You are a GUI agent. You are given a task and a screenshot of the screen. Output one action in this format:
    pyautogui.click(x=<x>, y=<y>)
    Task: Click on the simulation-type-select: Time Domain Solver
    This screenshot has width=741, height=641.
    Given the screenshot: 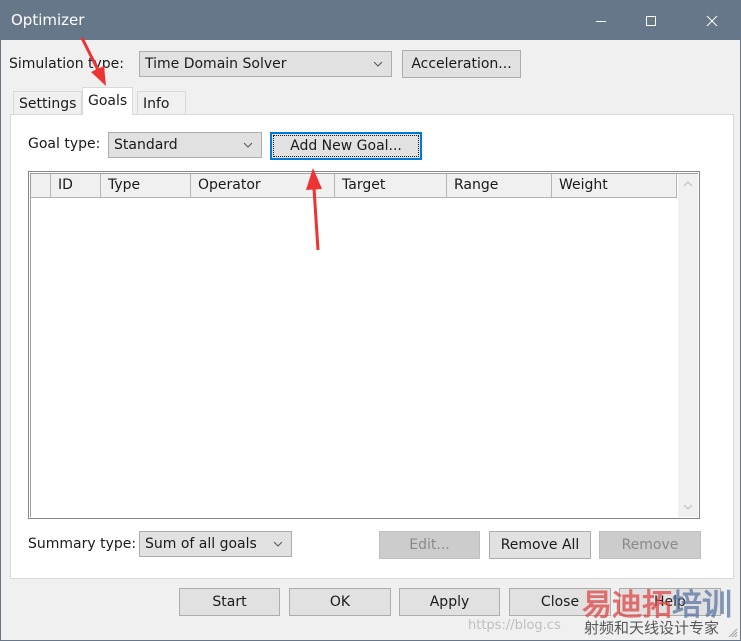 What is the action you would take?
    pyautogui.click(x=265, y=64)
    